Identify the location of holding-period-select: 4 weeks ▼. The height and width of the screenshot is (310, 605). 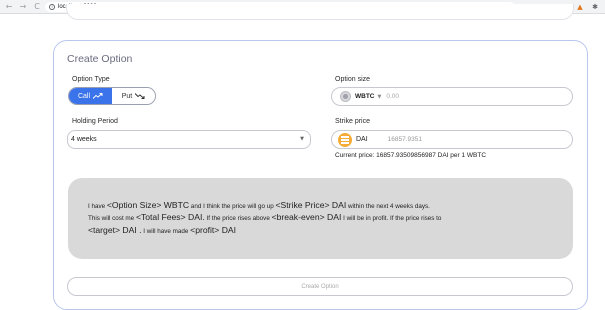
(189, 139).